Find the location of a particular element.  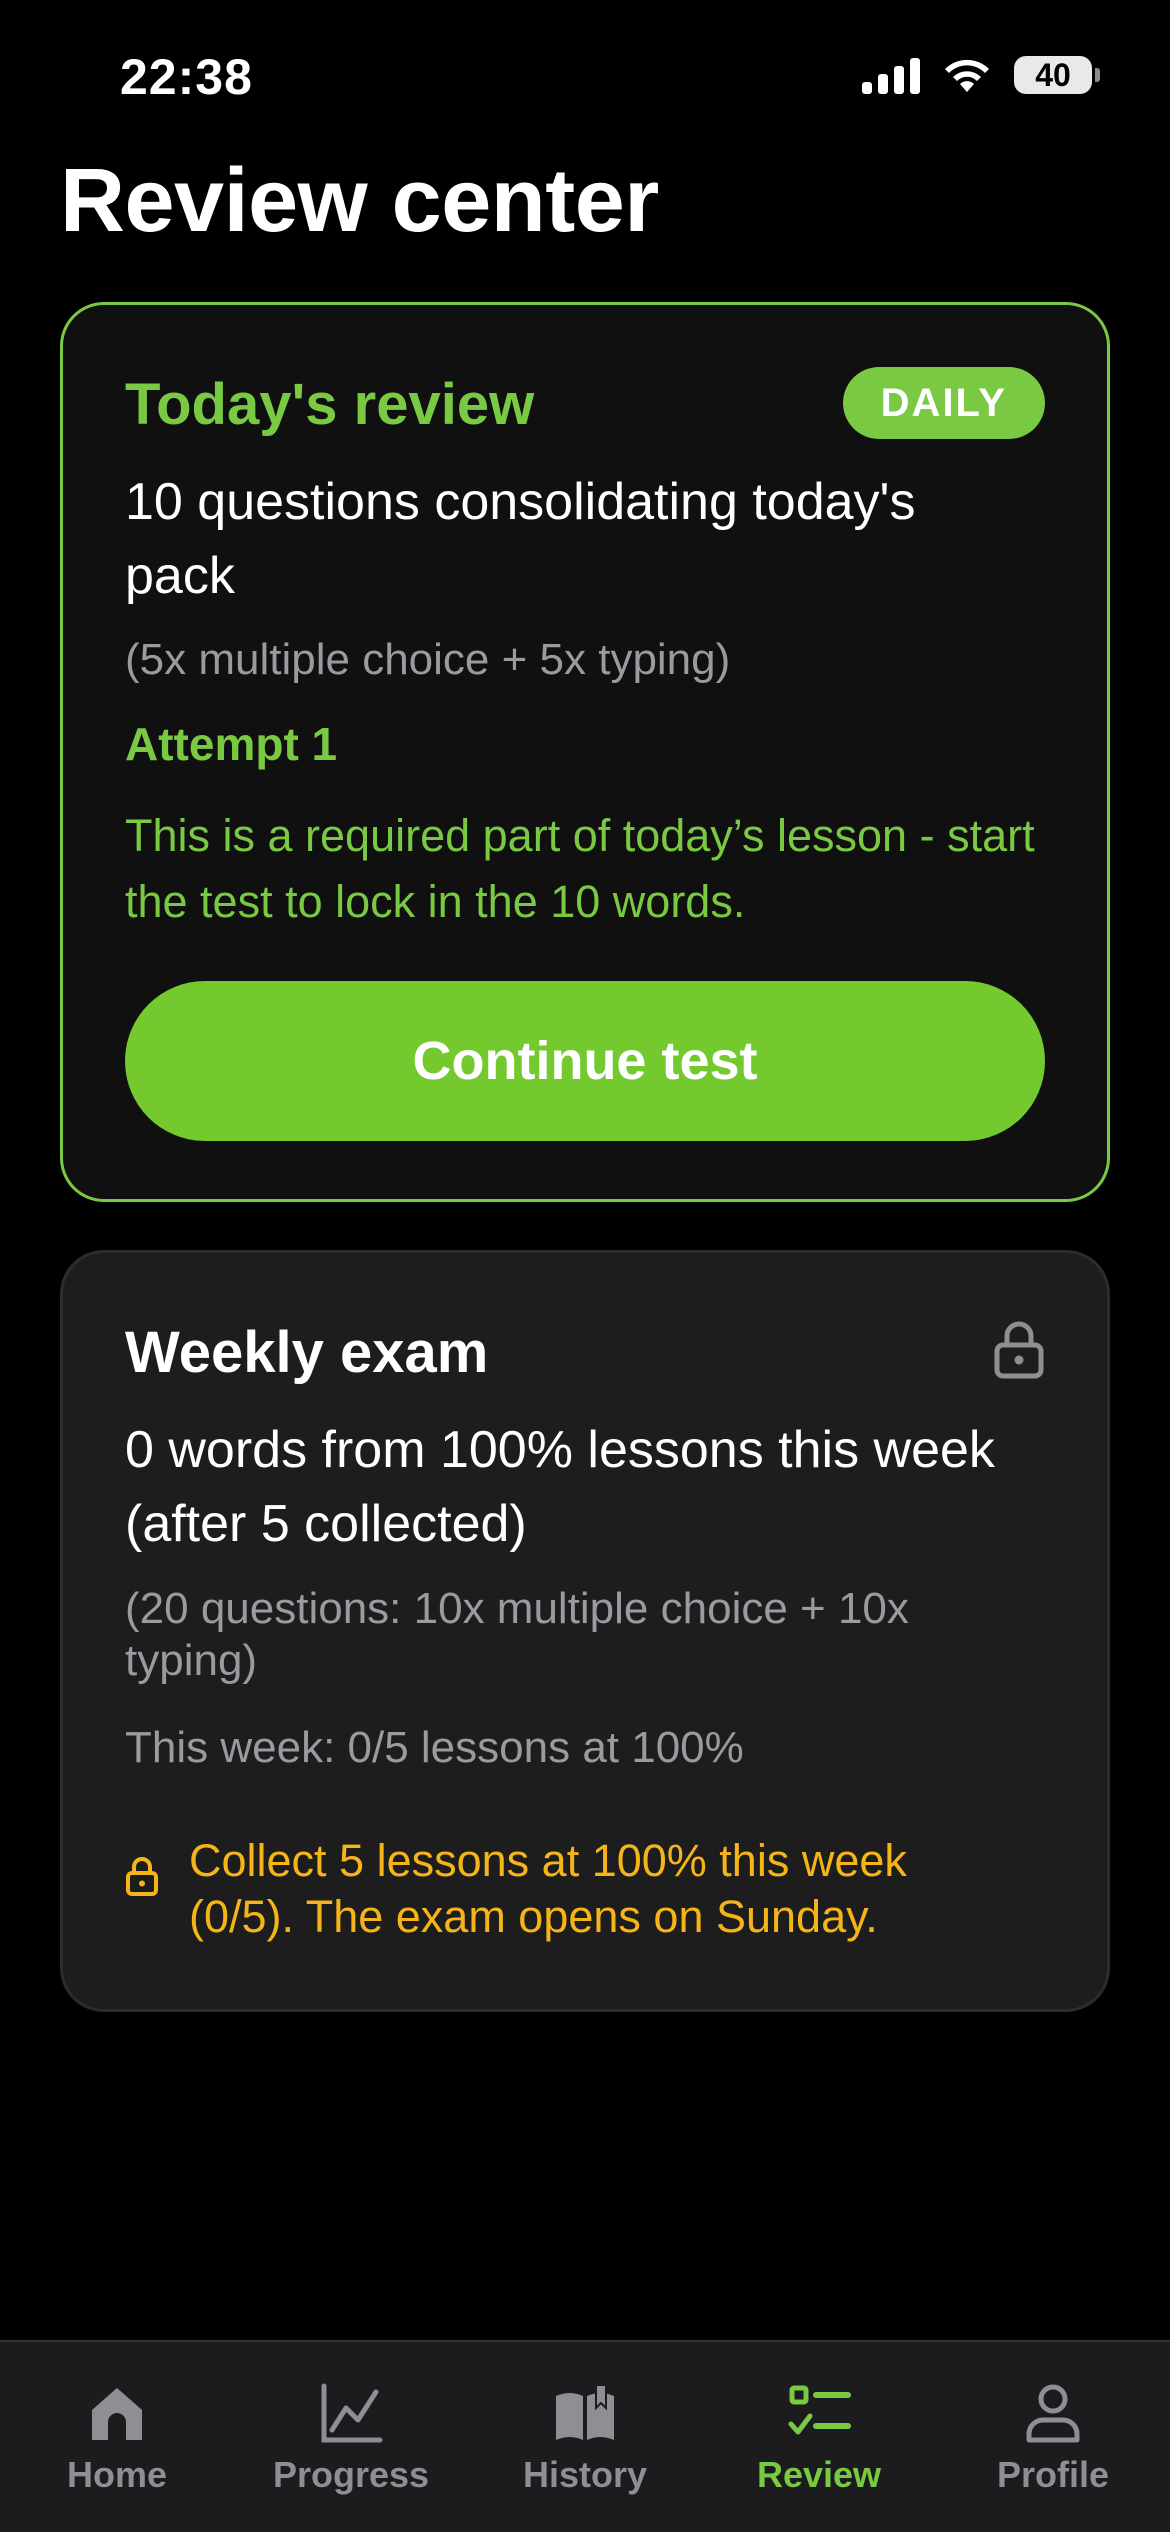

tab-progress: Progress is located at coordinates (351, 2419).